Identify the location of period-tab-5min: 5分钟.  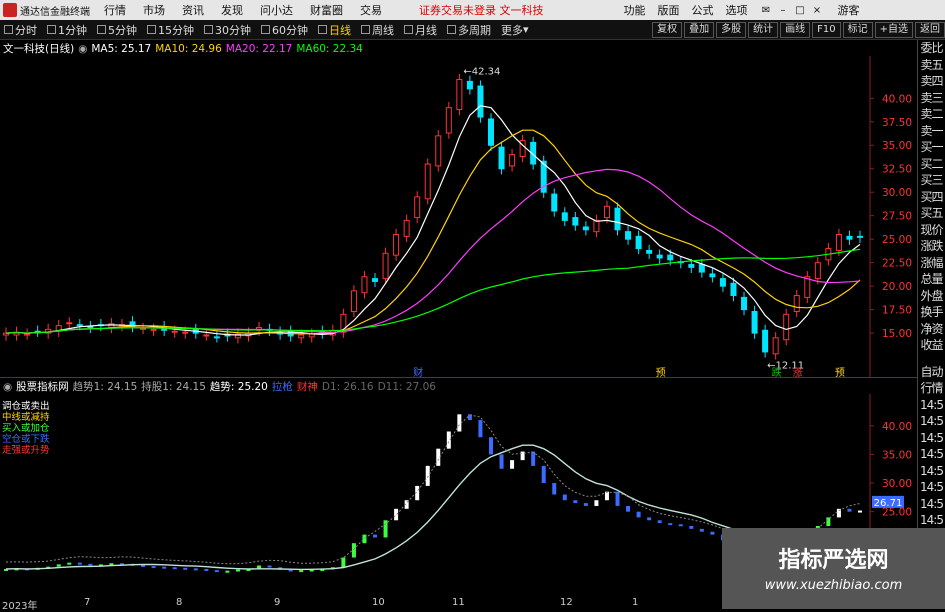
(117, 30).